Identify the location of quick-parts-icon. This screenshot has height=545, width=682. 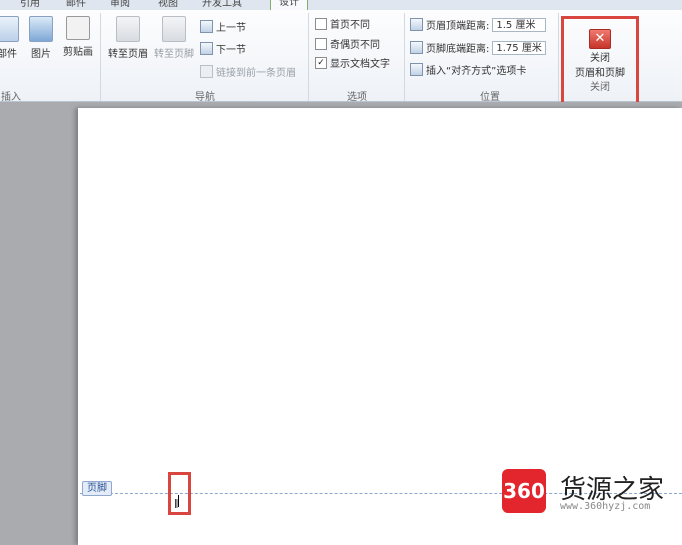
(9, 29).